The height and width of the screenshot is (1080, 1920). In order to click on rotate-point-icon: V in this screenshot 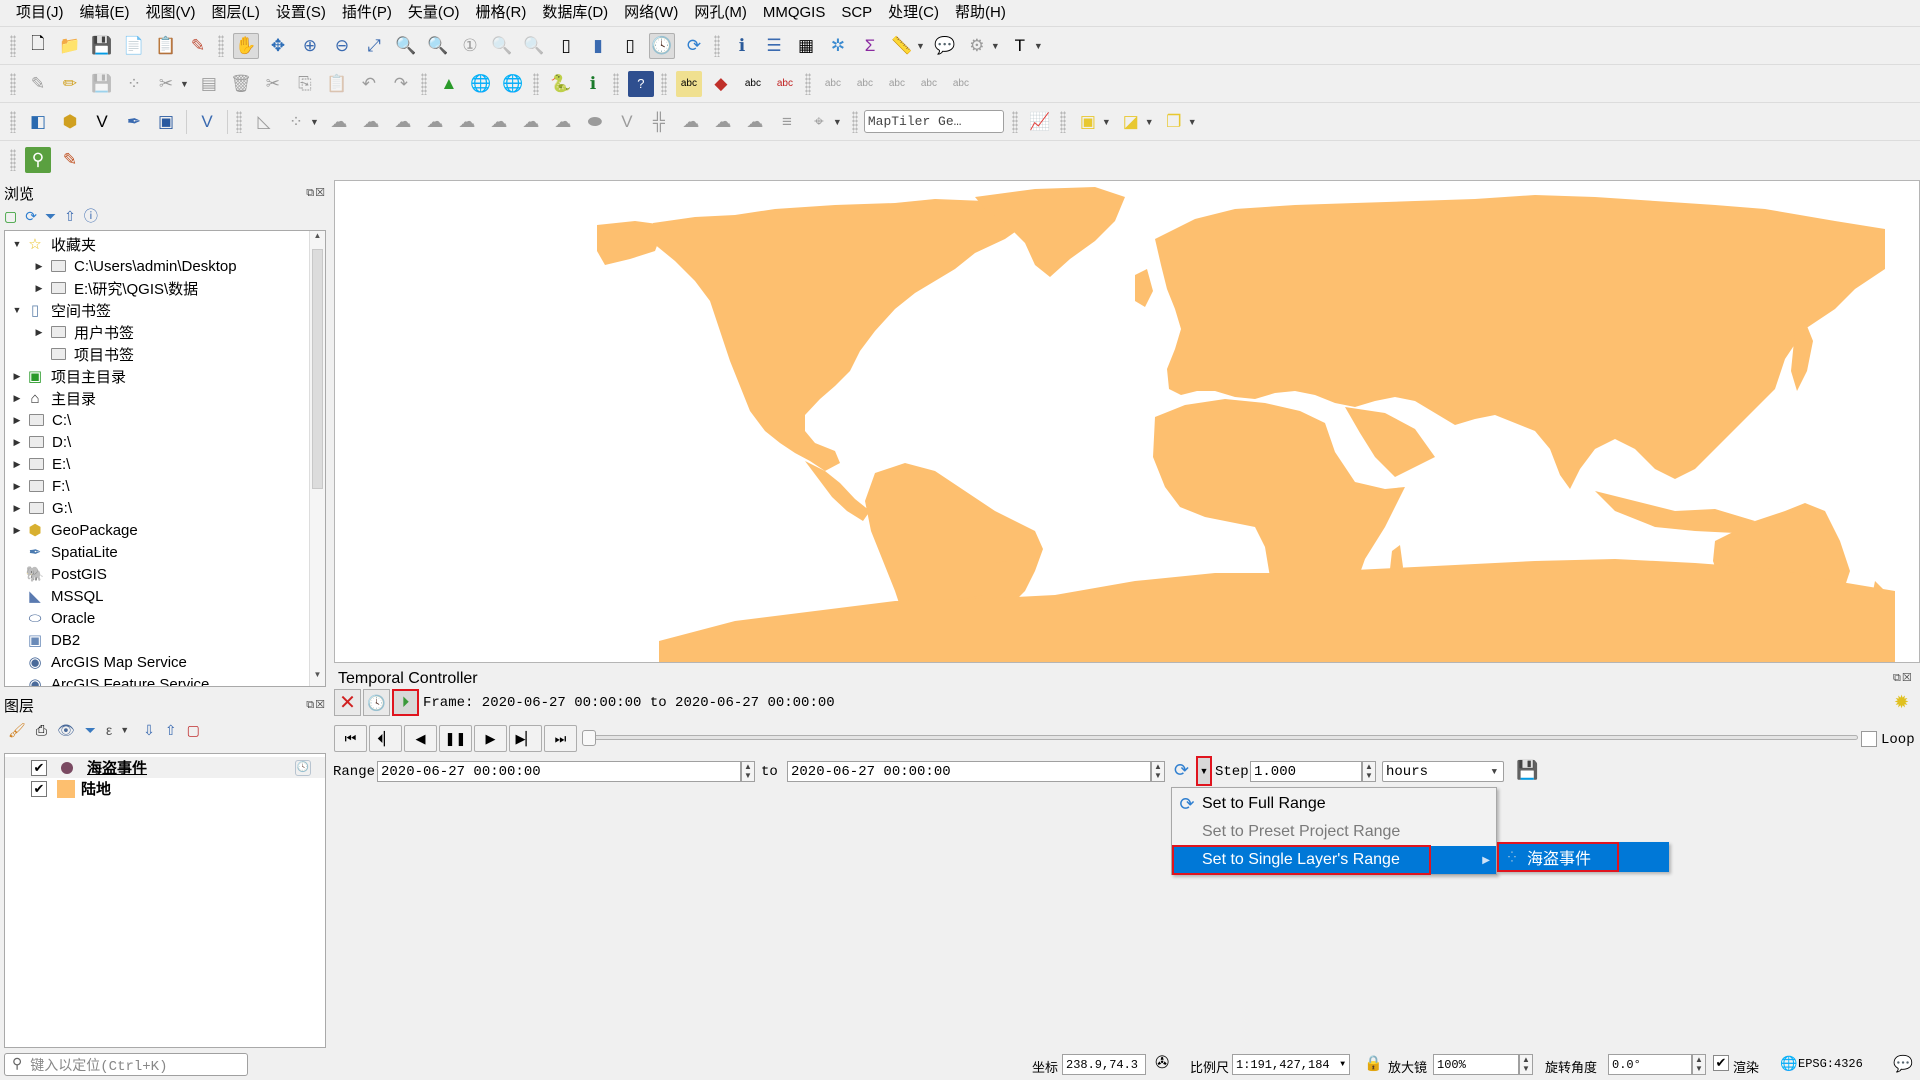, I will do `click(627, 122)`.